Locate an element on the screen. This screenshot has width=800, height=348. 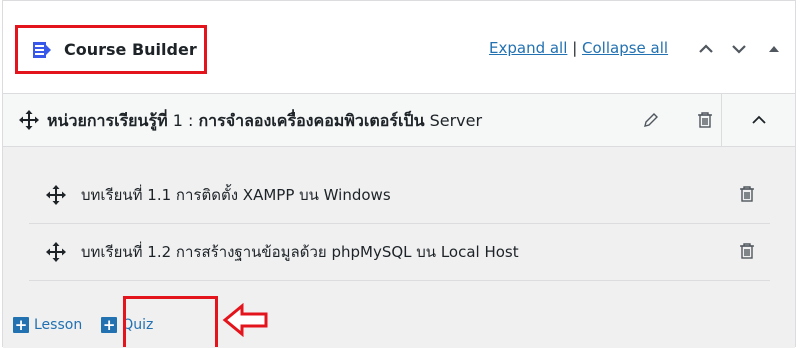
course-builder-title-highlight: Course Builder is located at coordinates (111, 49).